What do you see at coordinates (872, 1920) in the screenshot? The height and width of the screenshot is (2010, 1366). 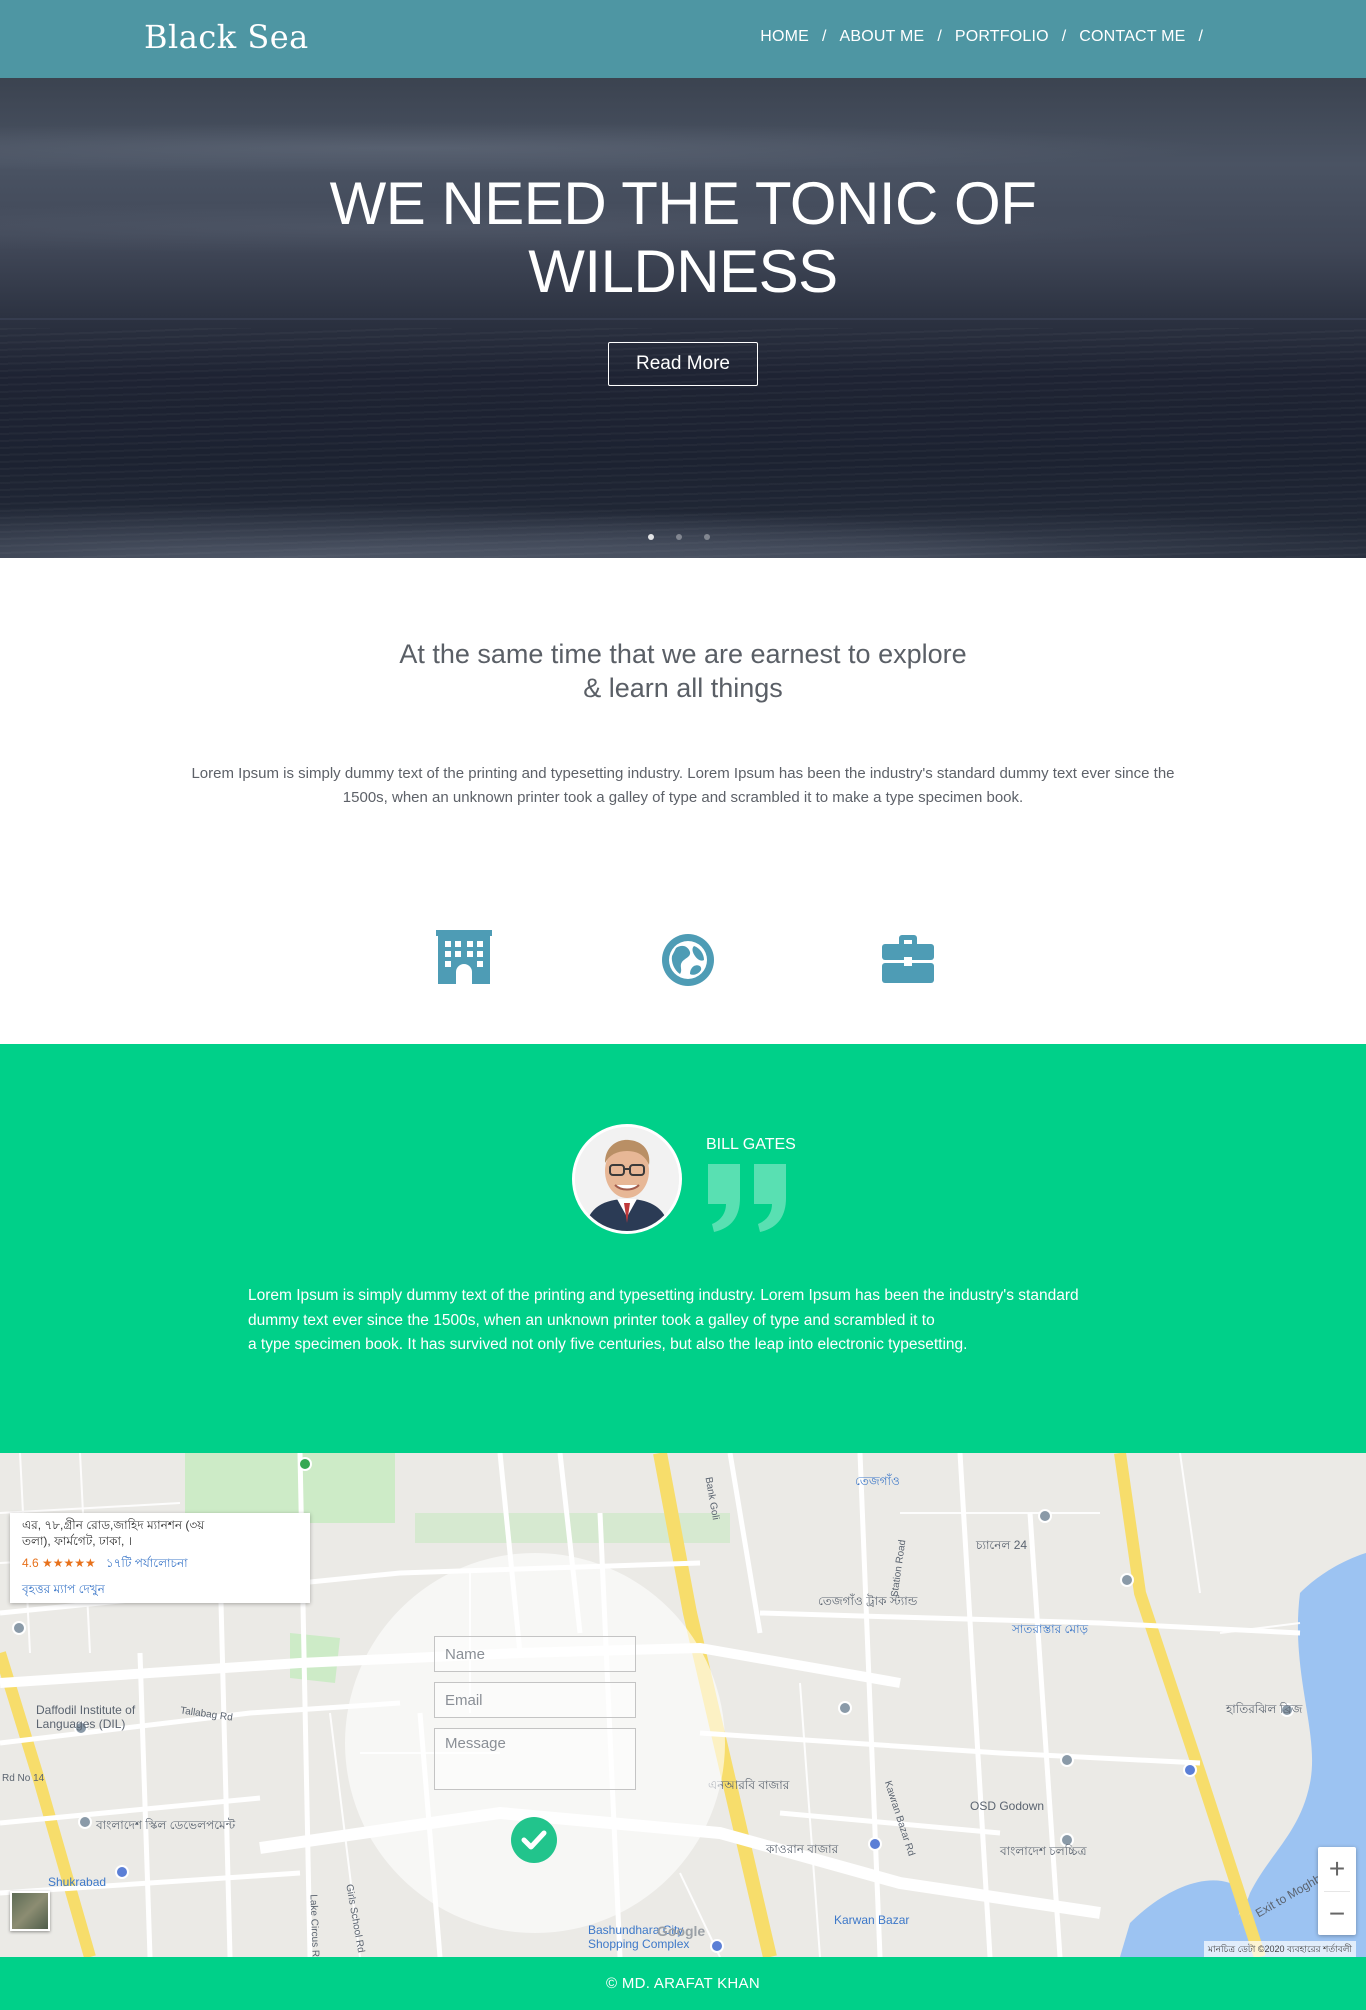 I see `map-label-karwan: Karwan Bazar` at bounding box center [872, 1920].